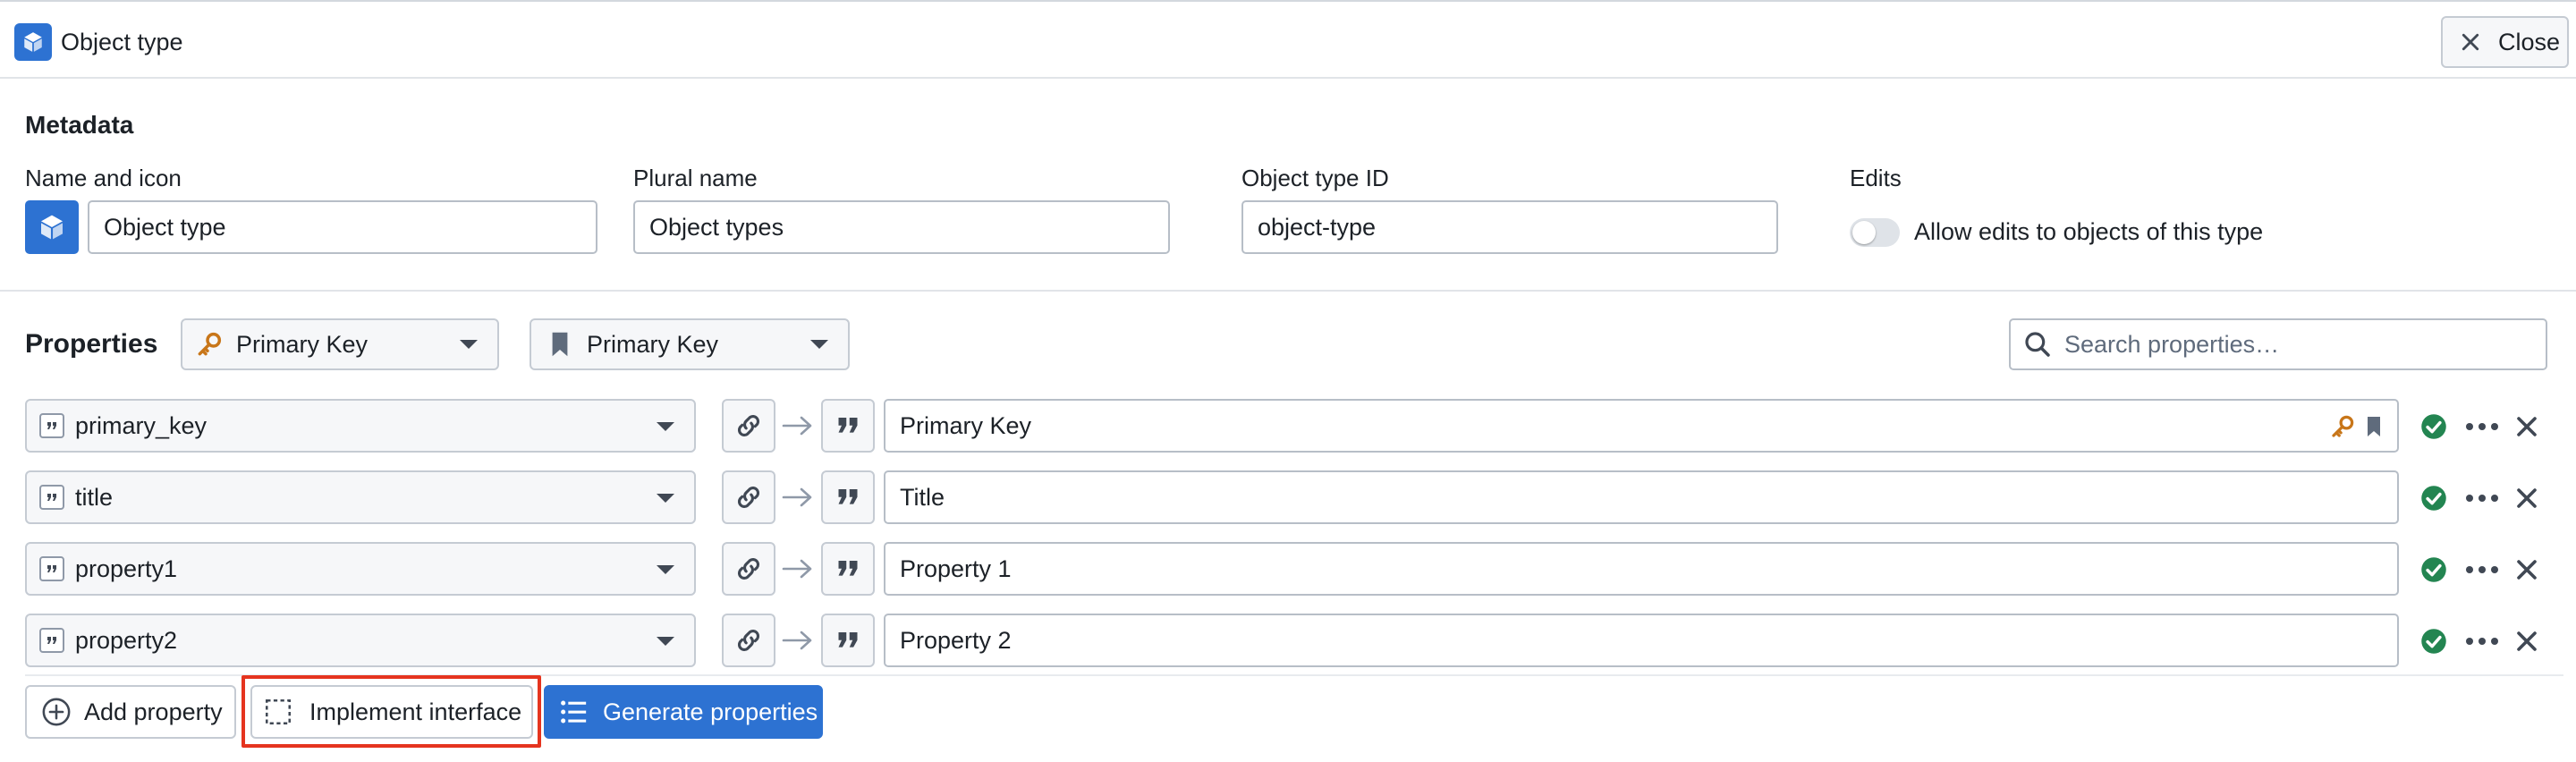 The image size is (2576, 762). I want to click on source-column-select: property1, so click(360, 569).